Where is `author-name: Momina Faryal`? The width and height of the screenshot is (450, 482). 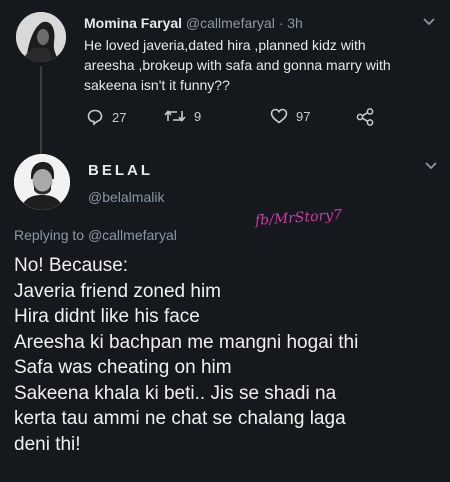
author-name: Momina Faryal is located at coordinates (133, 23).